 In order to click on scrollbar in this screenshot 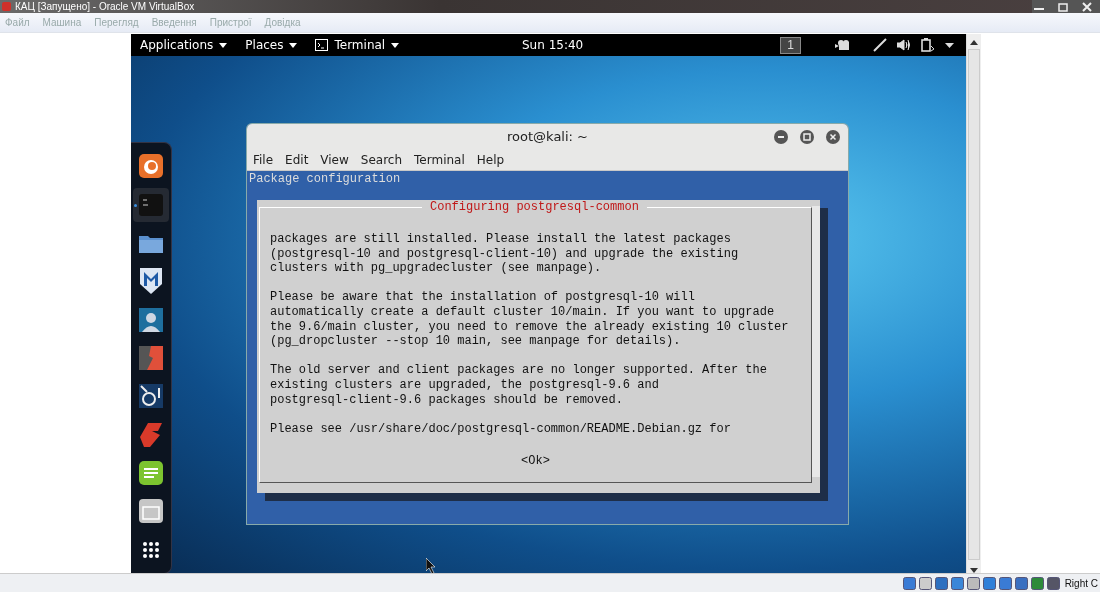, I will do `click(973, 303)`.